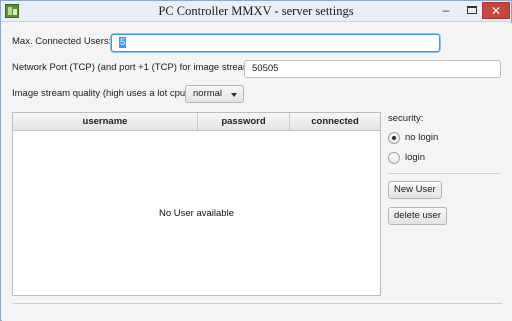 The height and width of the screenshot is (321, 512). Describe the element at coordinates (394, 138) in the screenshot. I see `radio-checked-icon` at that location.